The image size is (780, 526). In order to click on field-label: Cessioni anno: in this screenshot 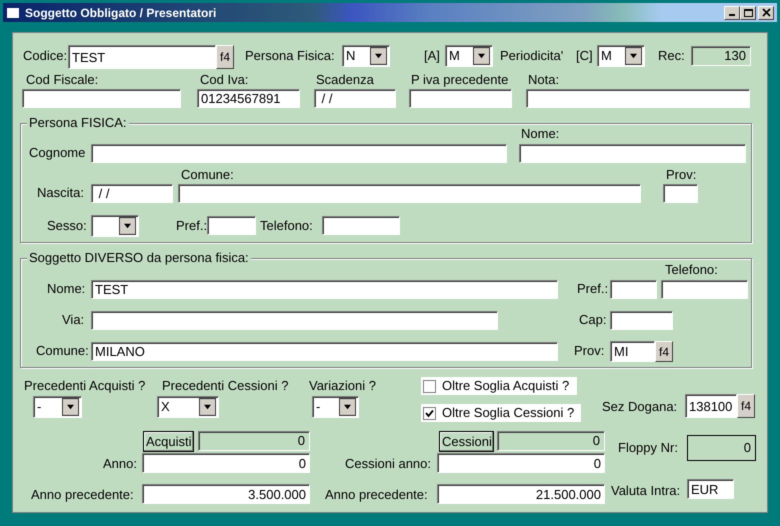, I will do `click(388, 464)`.